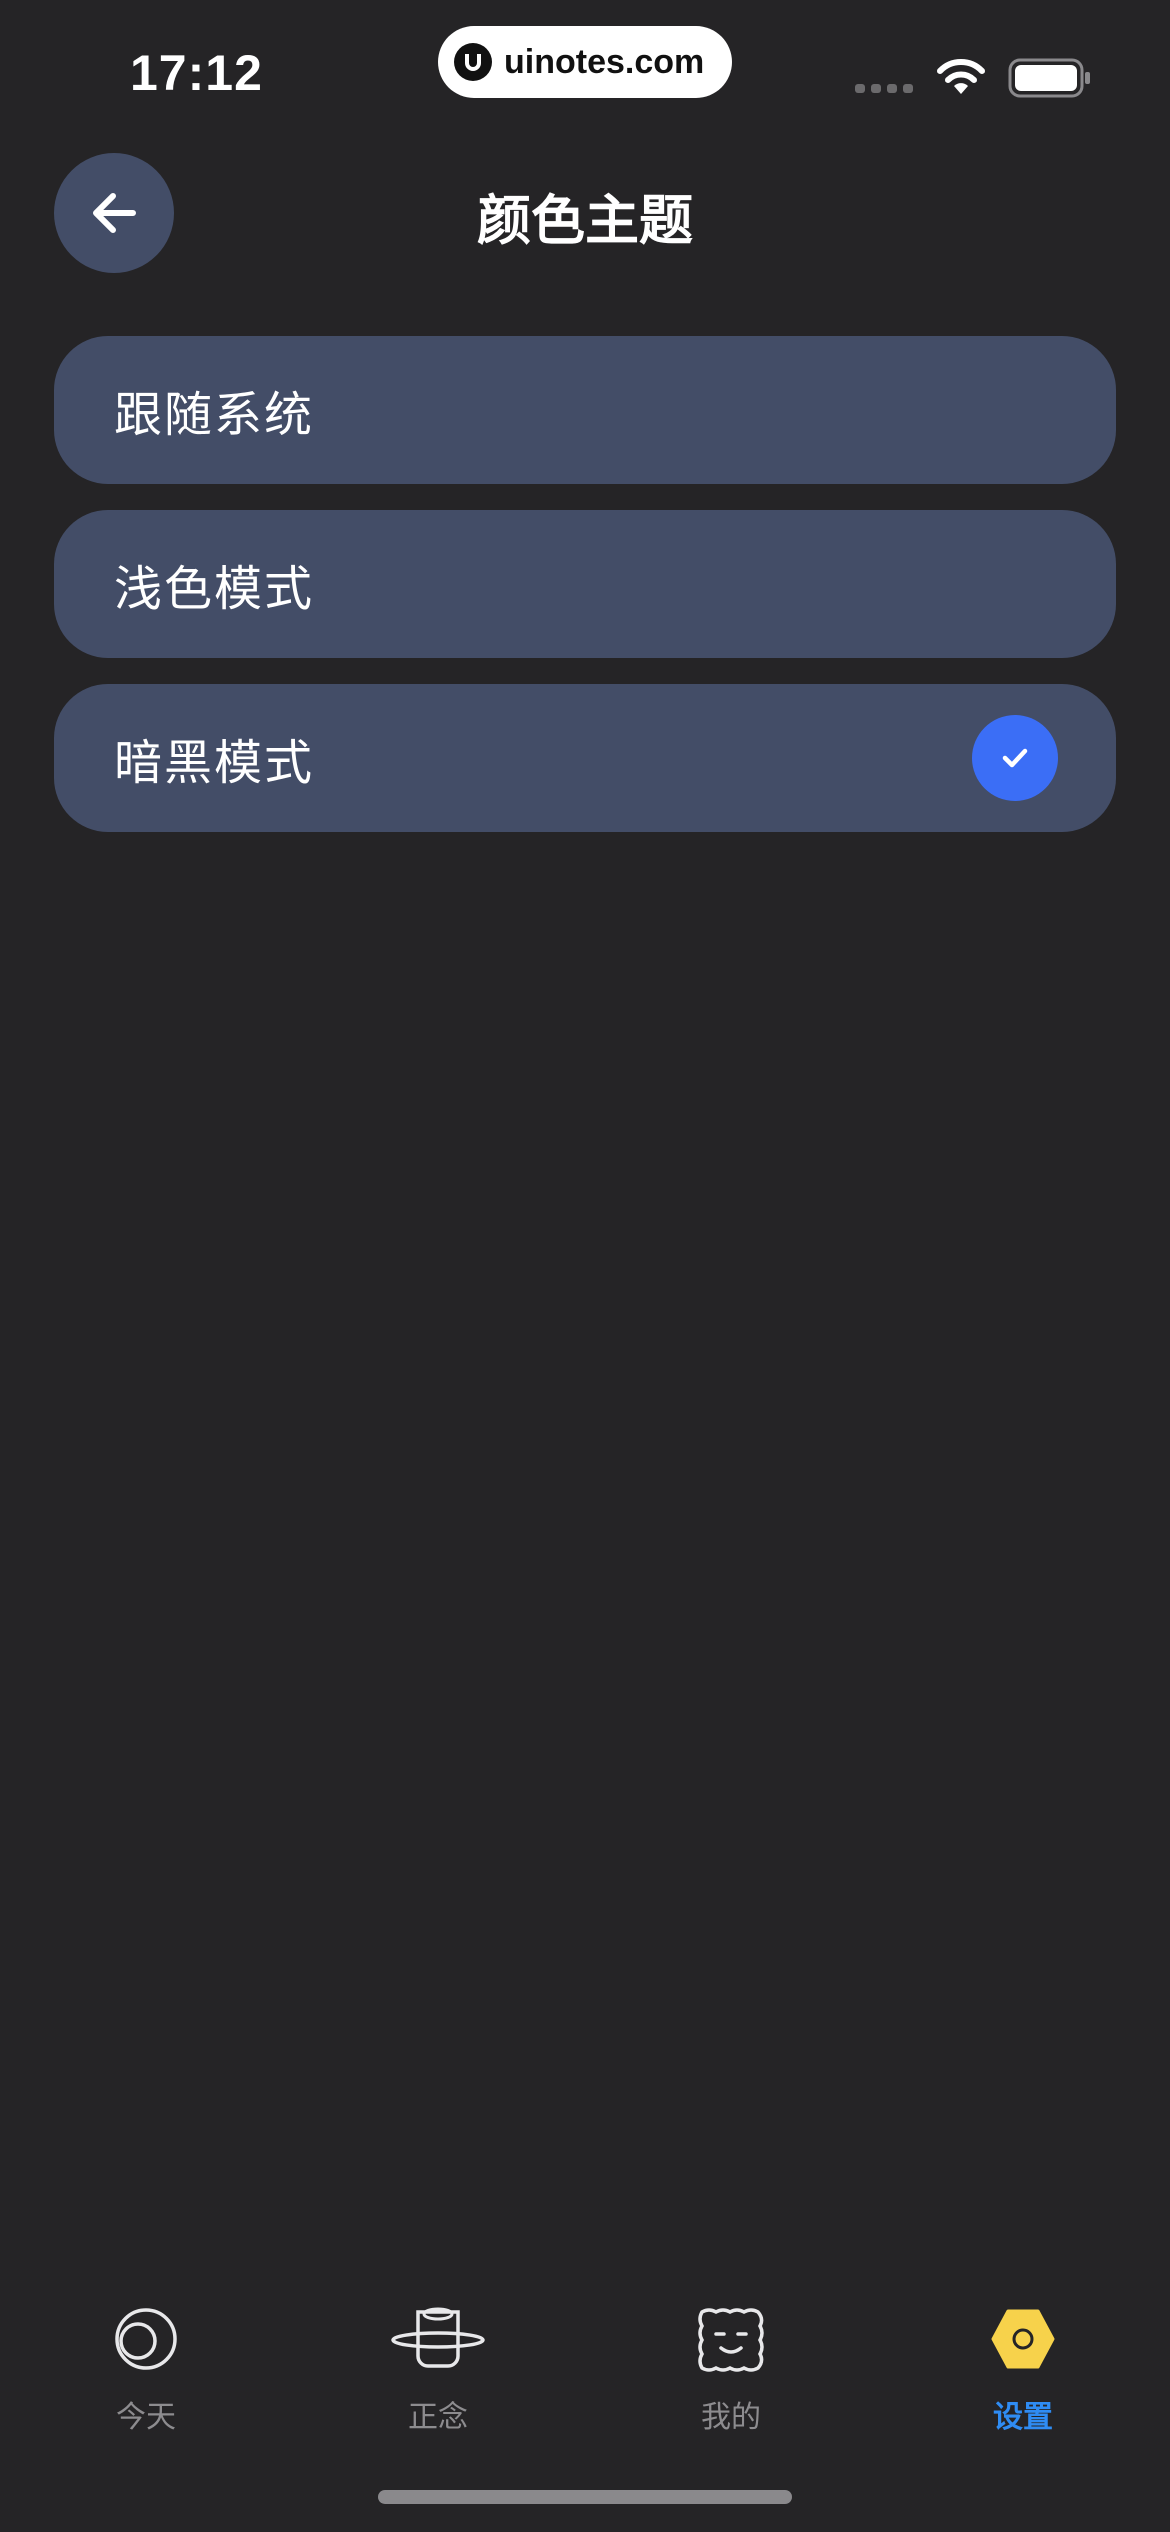  I want to click on option-light-mode: 浅色模式, so click(585, 584).